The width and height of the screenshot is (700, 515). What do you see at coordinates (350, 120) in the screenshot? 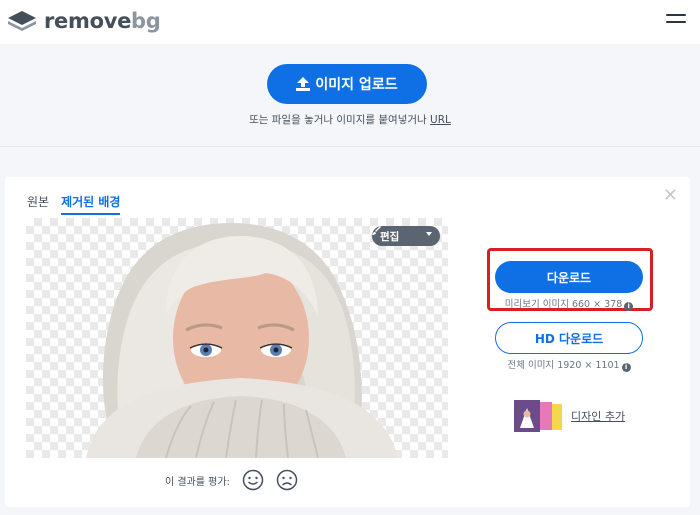
I see `upload-hint: 또는 파일을 놓거나 이미지를 붙여넣거나 URL` at bounding box center [350, 120].